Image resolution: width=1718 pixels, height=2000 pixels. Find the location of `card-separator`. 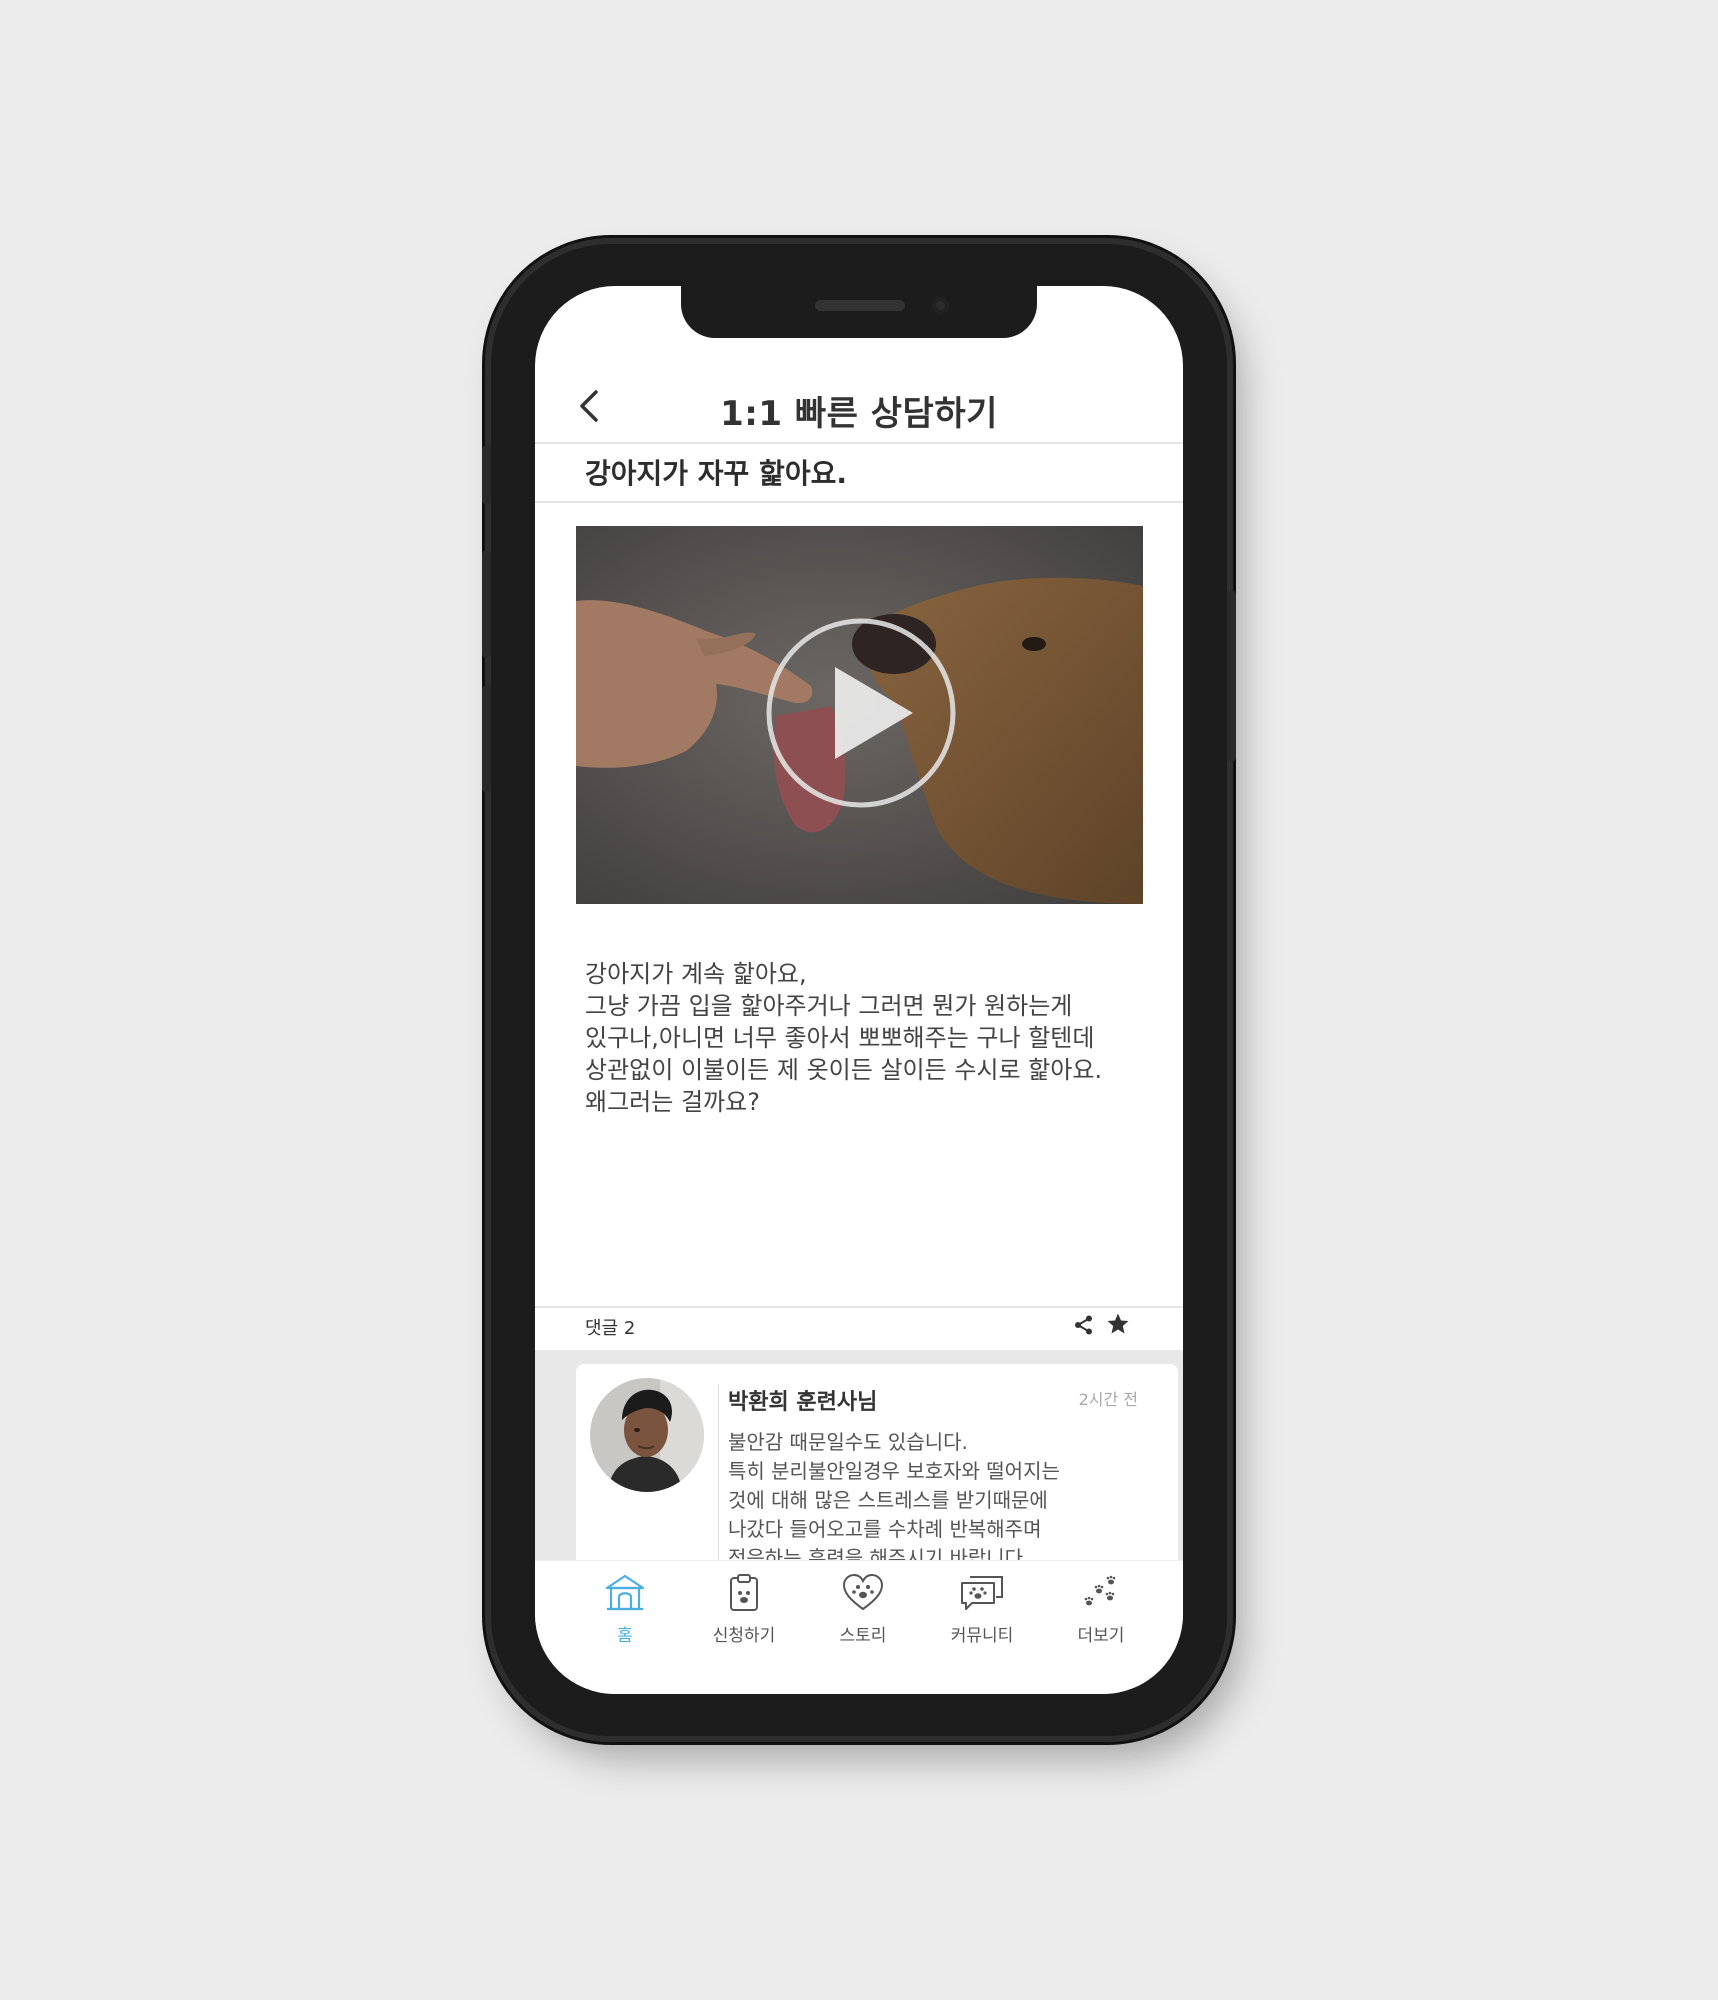

card-separator is located at coordinates (718, 1484).